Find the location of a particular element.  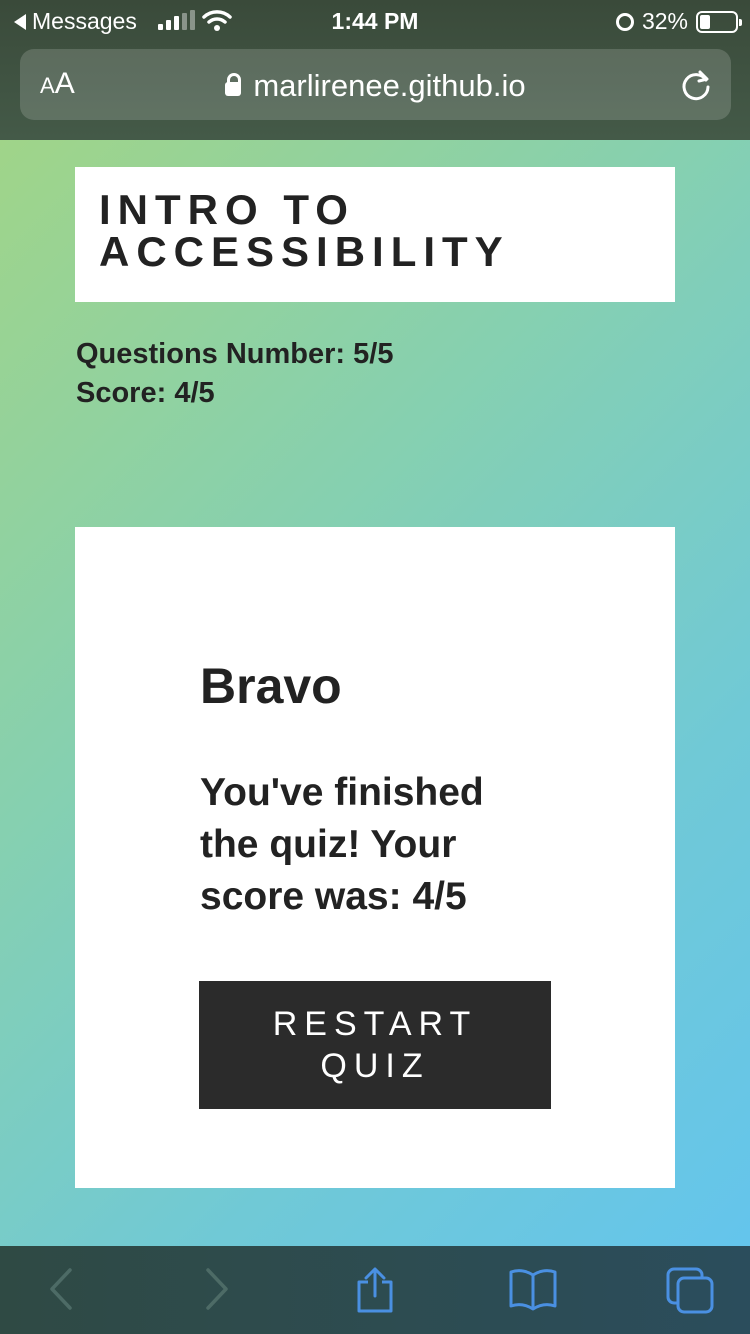

address-bar: AA marlirenee.github.io is located at coordinates (375, 84).